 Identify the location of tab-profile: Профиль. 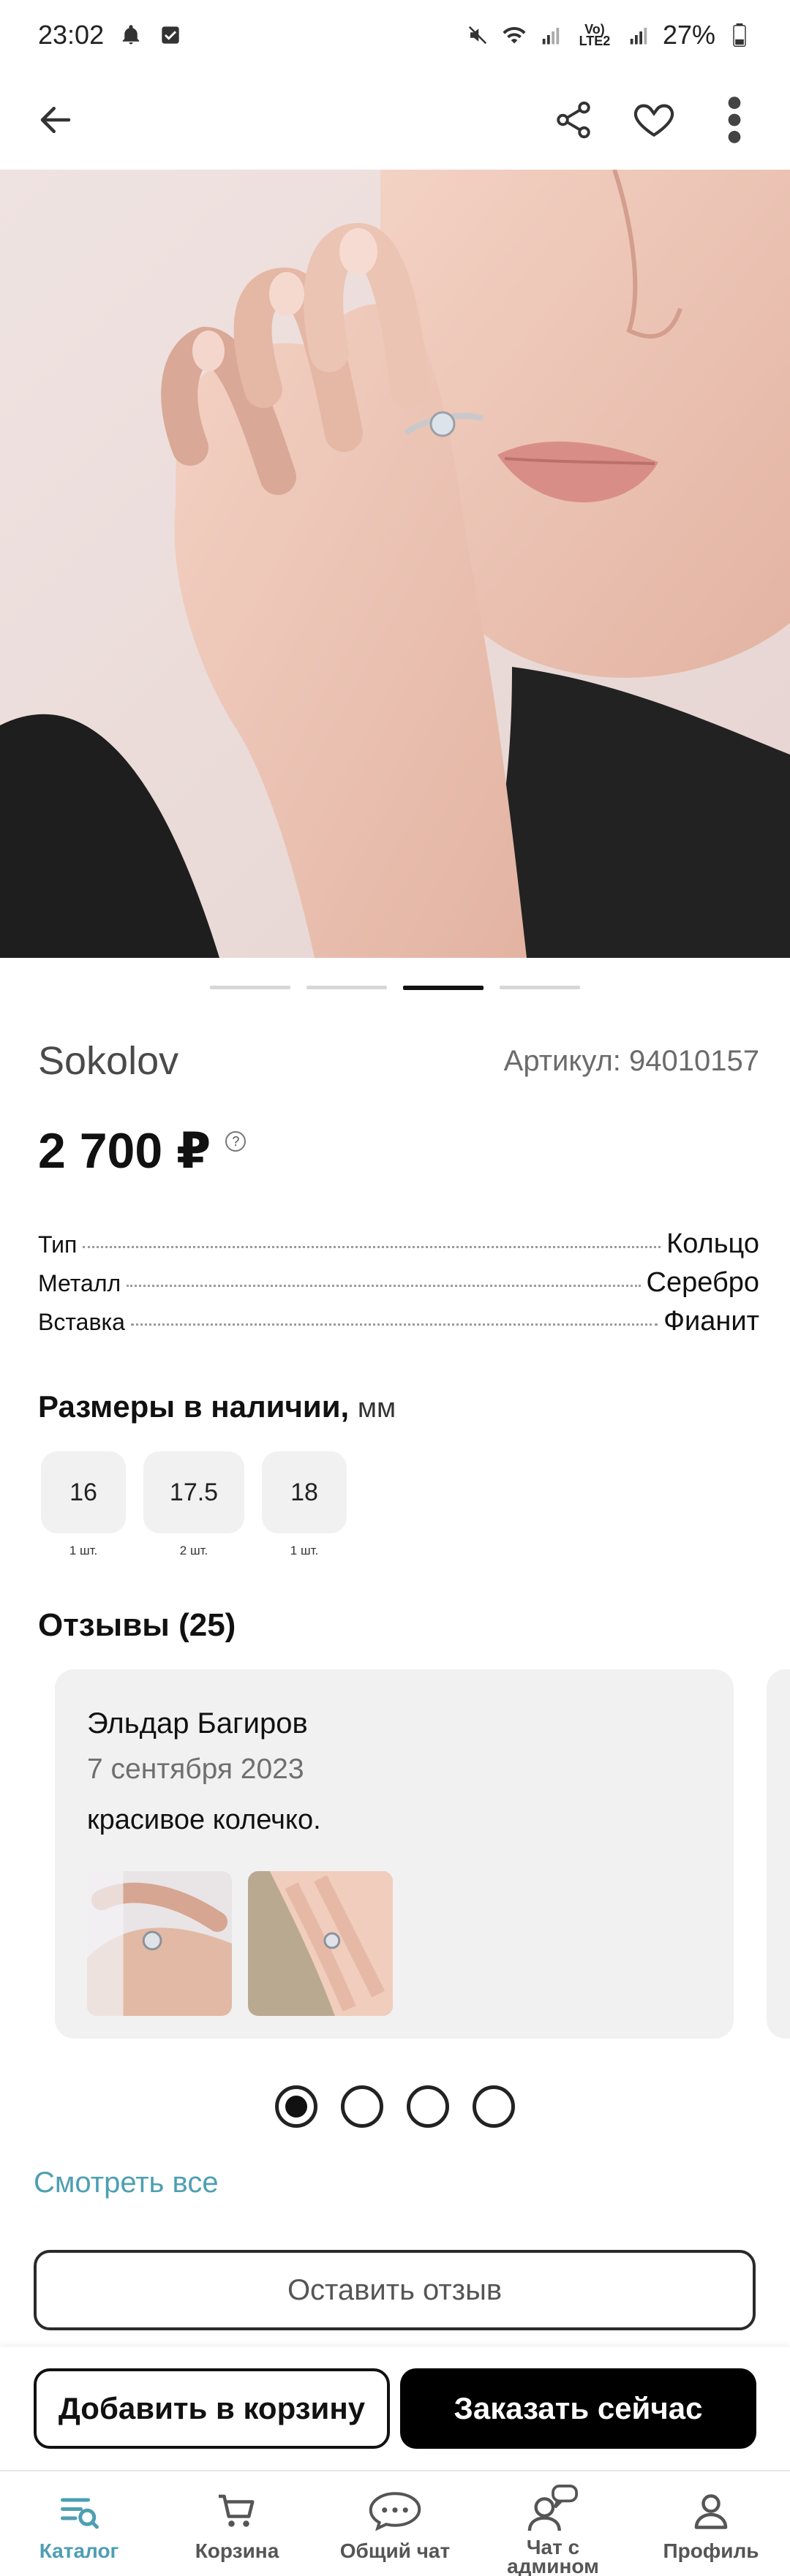
(711, 2523).